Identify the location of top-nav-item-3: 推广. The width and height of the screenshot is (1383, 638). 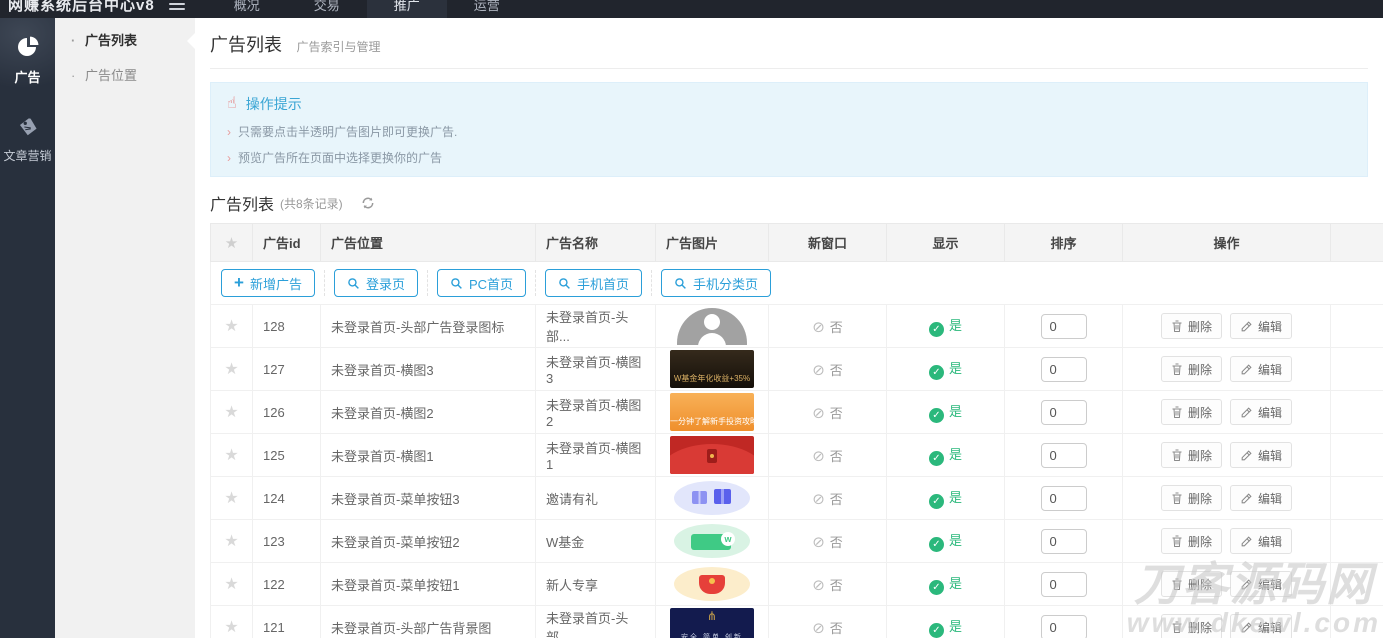
(406, 9).